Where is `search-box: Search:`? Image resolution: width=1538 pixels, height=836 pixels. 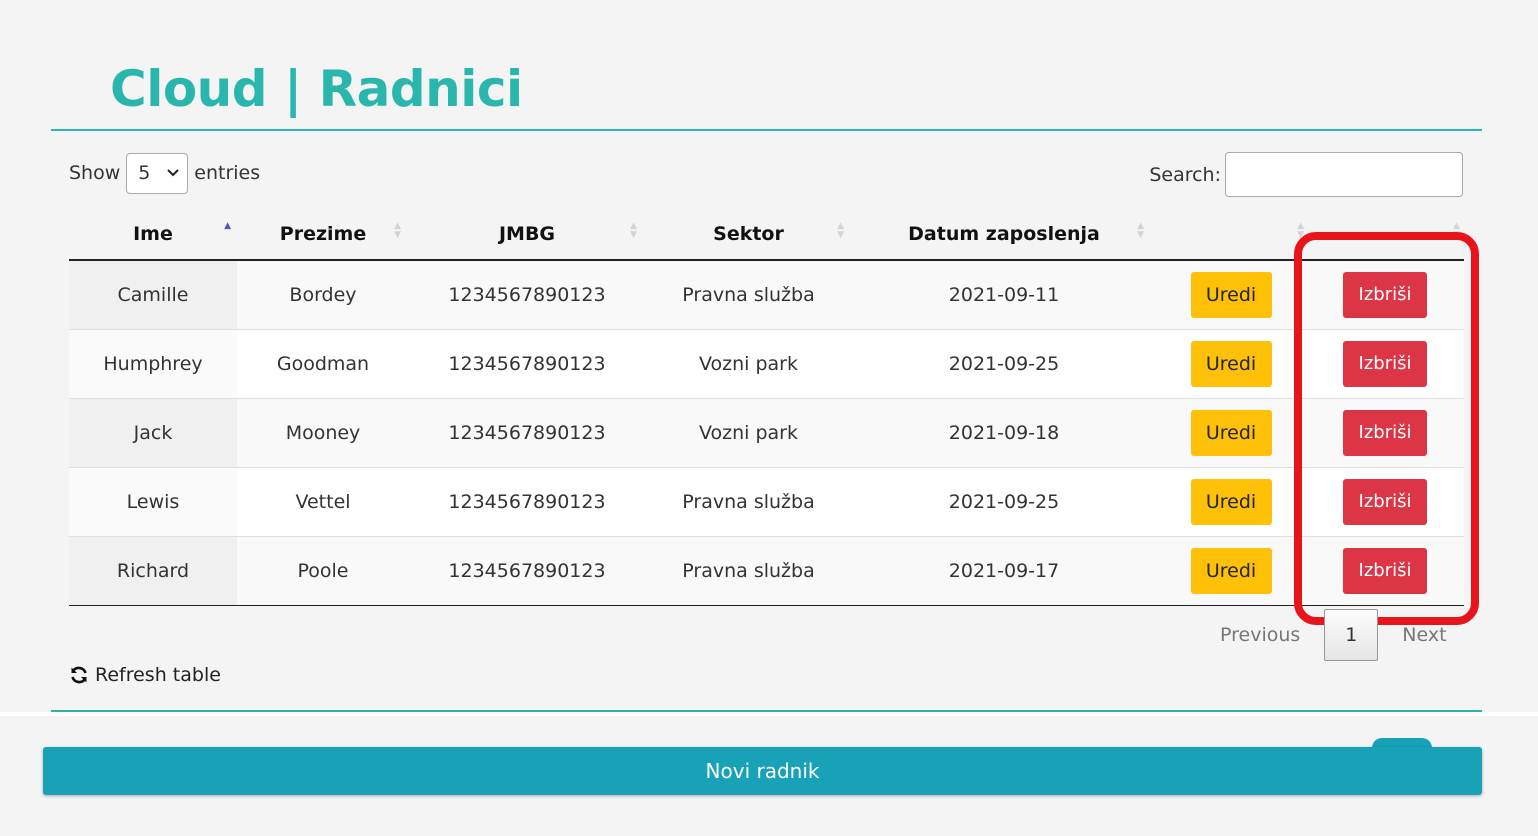 search-box: Search: is located at coordinates (1306, 174).